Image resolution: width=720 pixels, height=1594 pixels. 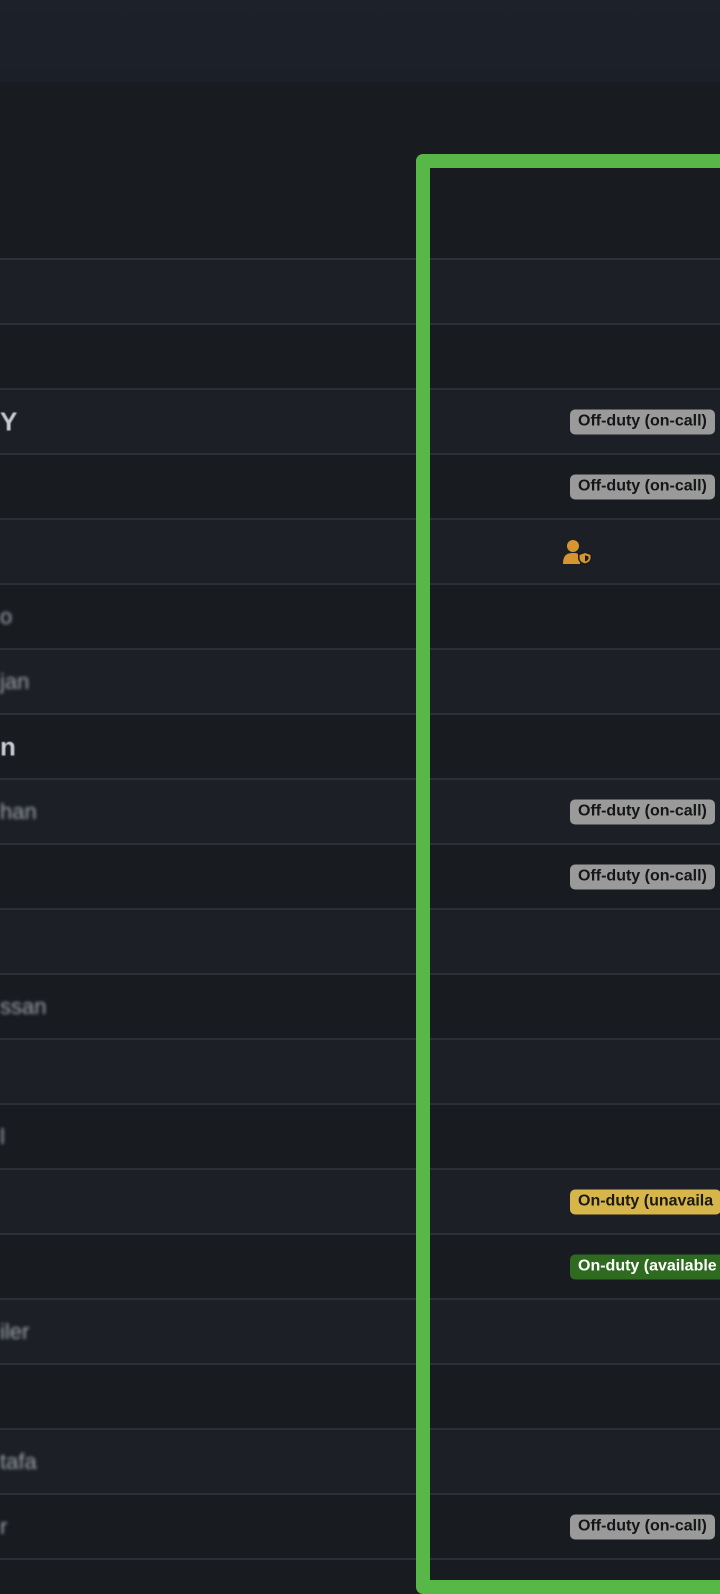 What do you see at coordinates (360, 1527) in the screenshot?
I see `table-row: r Off-duty (on-call)` at bounding box center [360, 1527].